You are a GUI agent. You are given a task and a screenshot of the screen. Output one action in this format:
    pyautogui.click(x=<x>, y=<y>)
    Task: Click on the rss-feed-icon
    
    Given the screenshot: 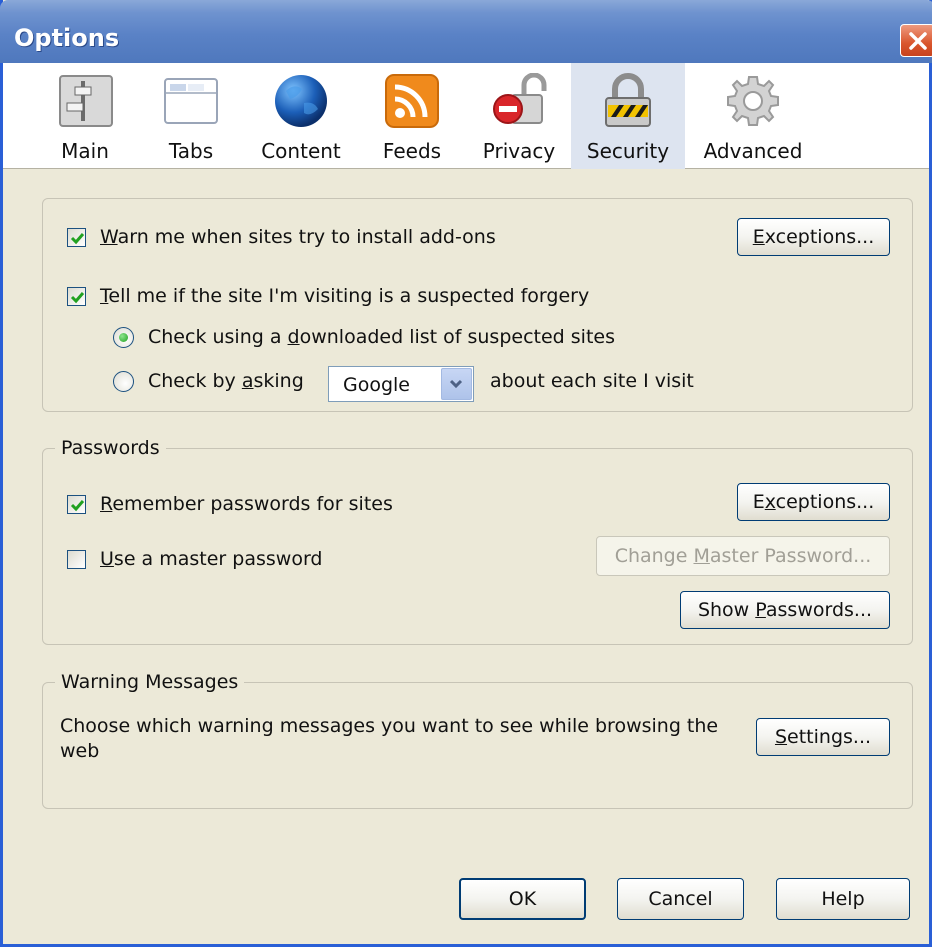 What is the action you would take?
    pyautogui.click(x=412, y=101)
    